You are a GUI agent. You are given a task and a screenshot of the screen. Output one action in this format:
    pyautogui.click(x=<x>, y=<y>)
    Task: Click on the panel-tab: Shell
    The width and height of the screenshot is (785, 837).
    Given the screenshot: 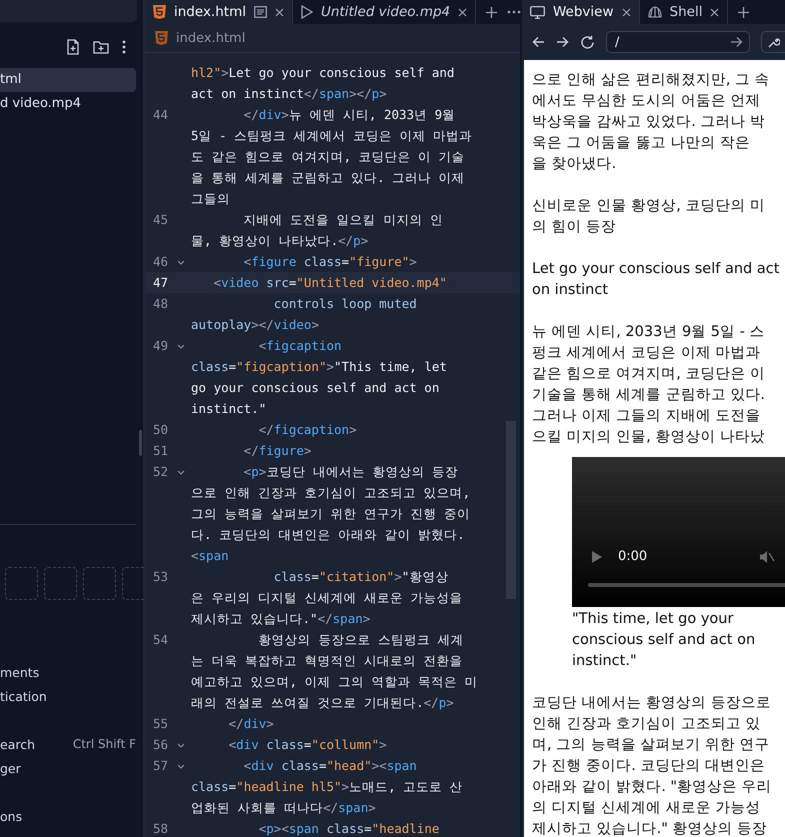 What is the action you would take?
    pyautogui.click(x=684, y=12)
    